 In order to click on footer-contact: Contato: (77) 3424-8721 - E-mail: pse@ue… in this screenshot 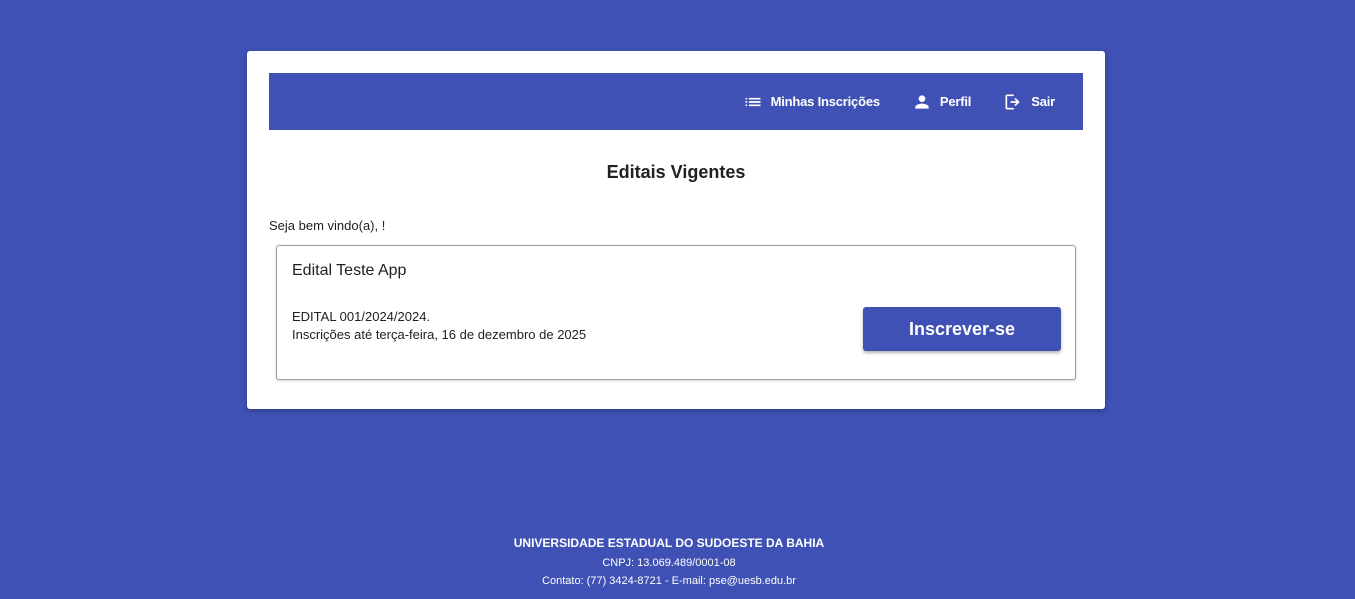, I will do `click(669, 581)`.